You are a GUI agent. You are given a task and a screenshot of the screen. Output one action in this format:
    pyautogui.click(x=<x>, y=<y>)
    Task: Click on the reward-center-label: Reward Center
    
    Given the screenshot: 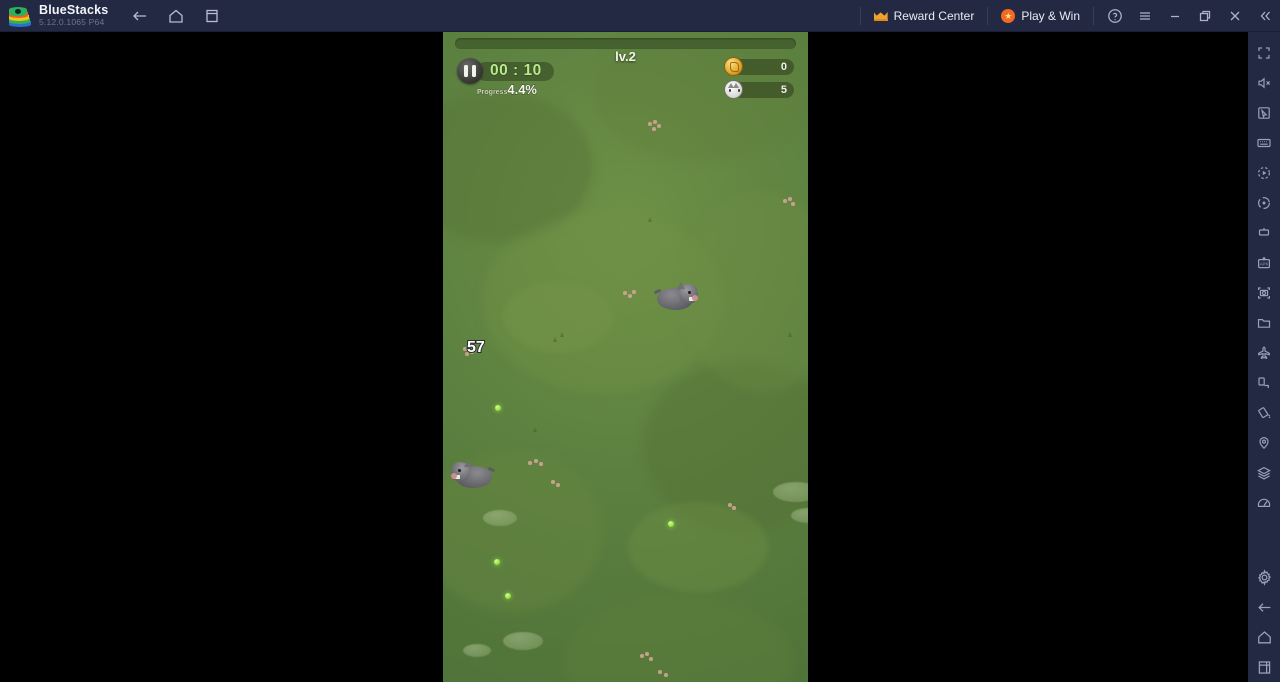 What is the action you would take?
    pyautogui.click(x=934, y=15)
    